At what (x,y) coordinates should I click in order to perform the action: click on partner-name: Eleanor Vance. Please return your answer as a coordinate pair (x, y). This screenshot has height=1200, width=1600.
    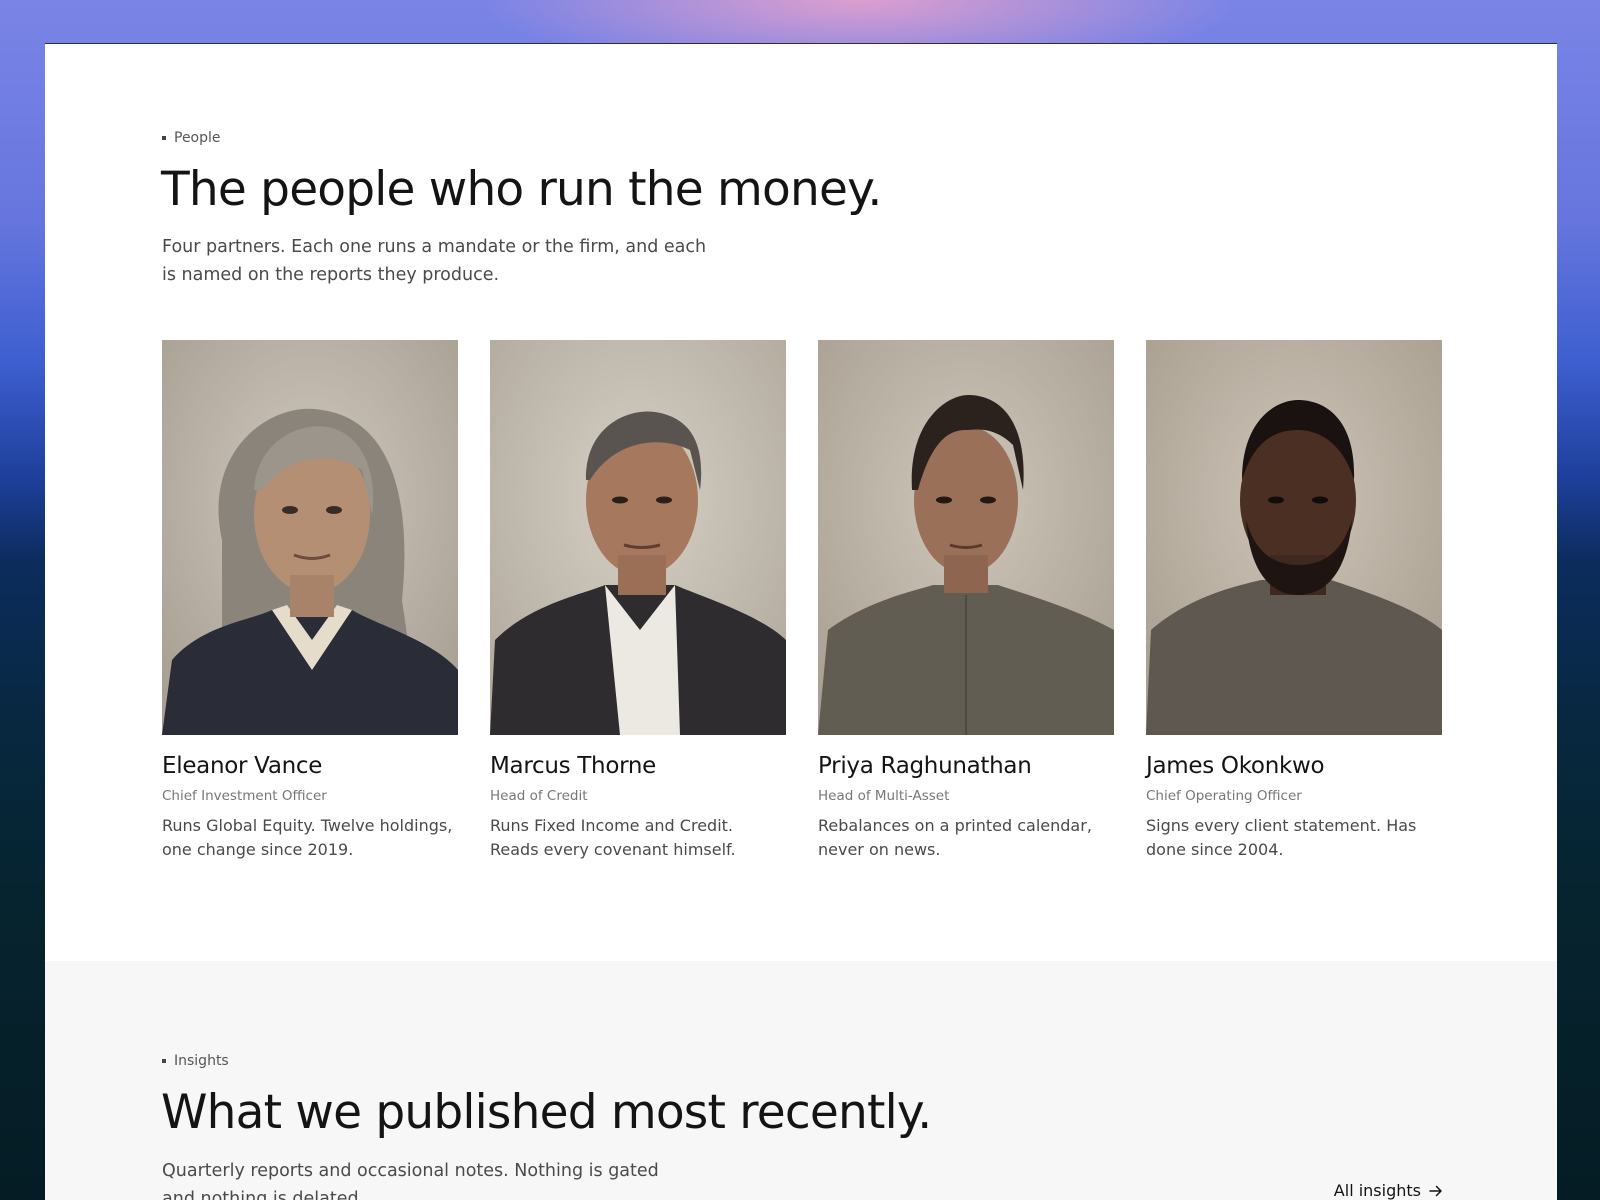
    Looking at the image, I should click on (242, 766).